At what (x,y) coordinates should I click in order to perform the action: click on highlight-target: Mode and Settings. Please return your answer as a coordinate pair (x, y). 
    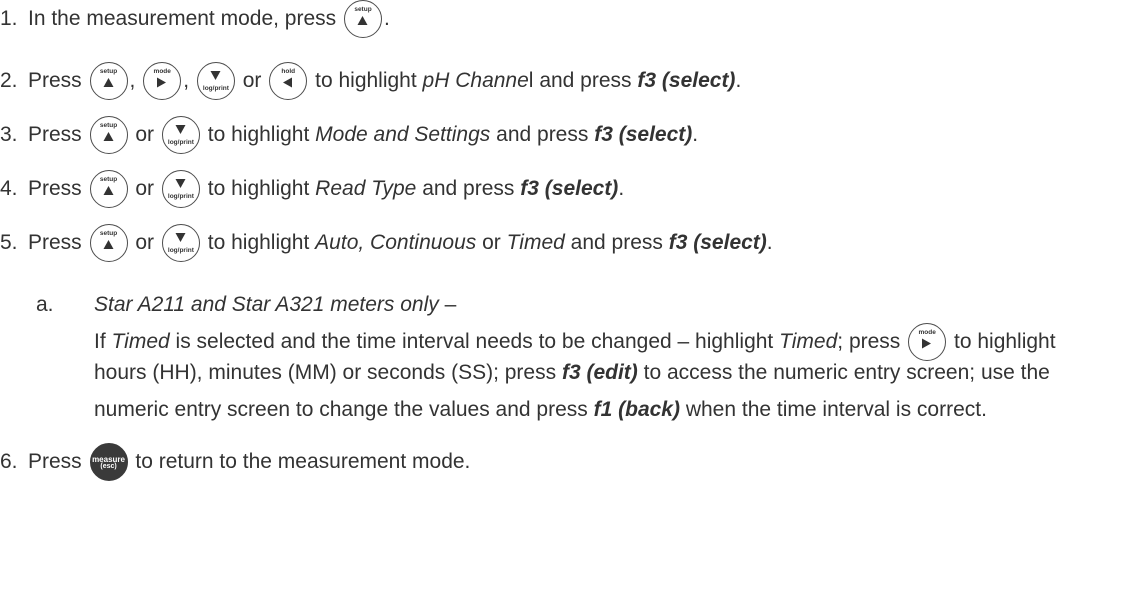
    Looking at the image, I should click on (403, 134).